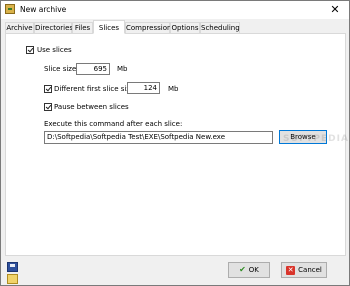 This screenshot has height=286, width=350. Describe the element at coordinates (253, 270) in the screenshot. I see `ok-label: OK` at that location.